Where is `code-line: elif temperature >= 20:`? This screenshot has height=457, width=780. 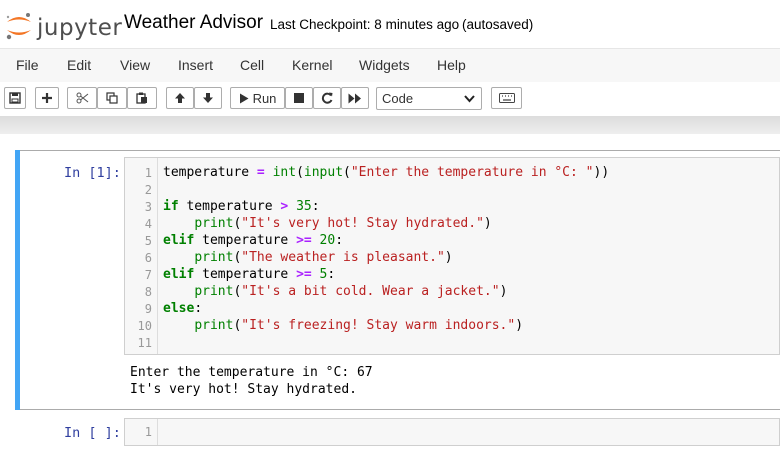
code-line: elif temperature >= 20: is located at coordinates (253, 240).